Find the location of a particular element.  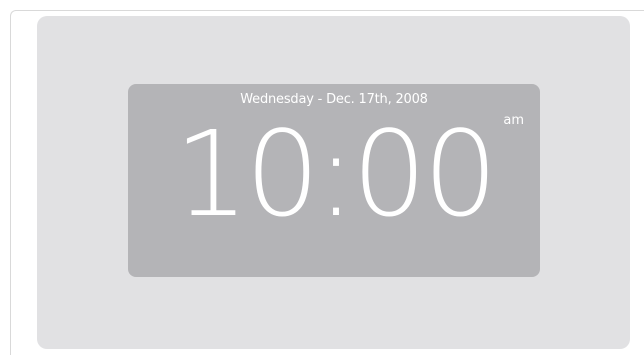

am-pm-label: am is located at coordinates (513, 120).